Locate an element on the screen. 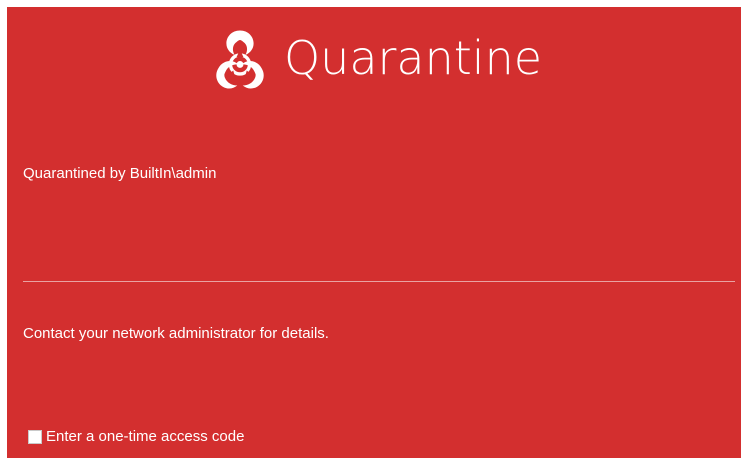  section-divider is located at coordinates (379, 281).